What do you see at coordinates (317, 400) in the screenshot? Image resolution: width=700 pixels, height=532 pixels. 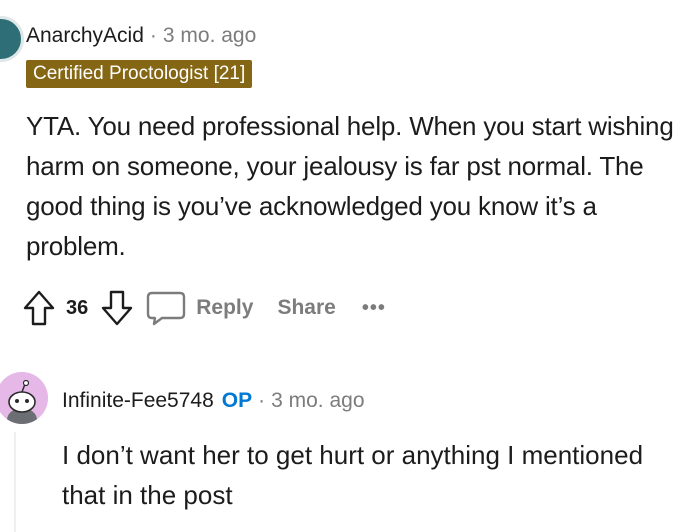 I see `reply-timestamp: 3 mo. ago` at bounding box center [317, 400].